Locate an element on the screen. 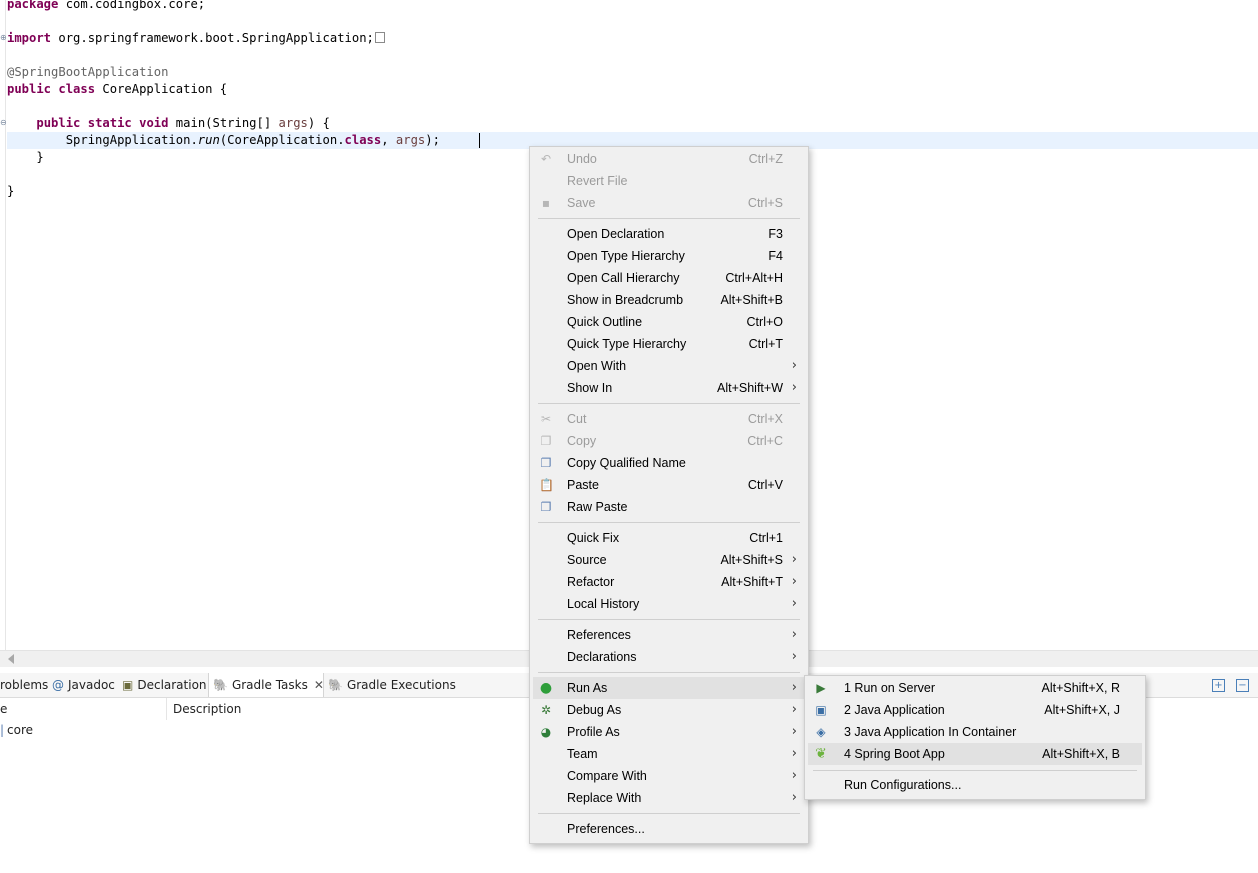 Image resolution: width=1258 pixels, height=873 pixels. menu-item-compare-with: Compare With › is located at coordinates (669, 776).